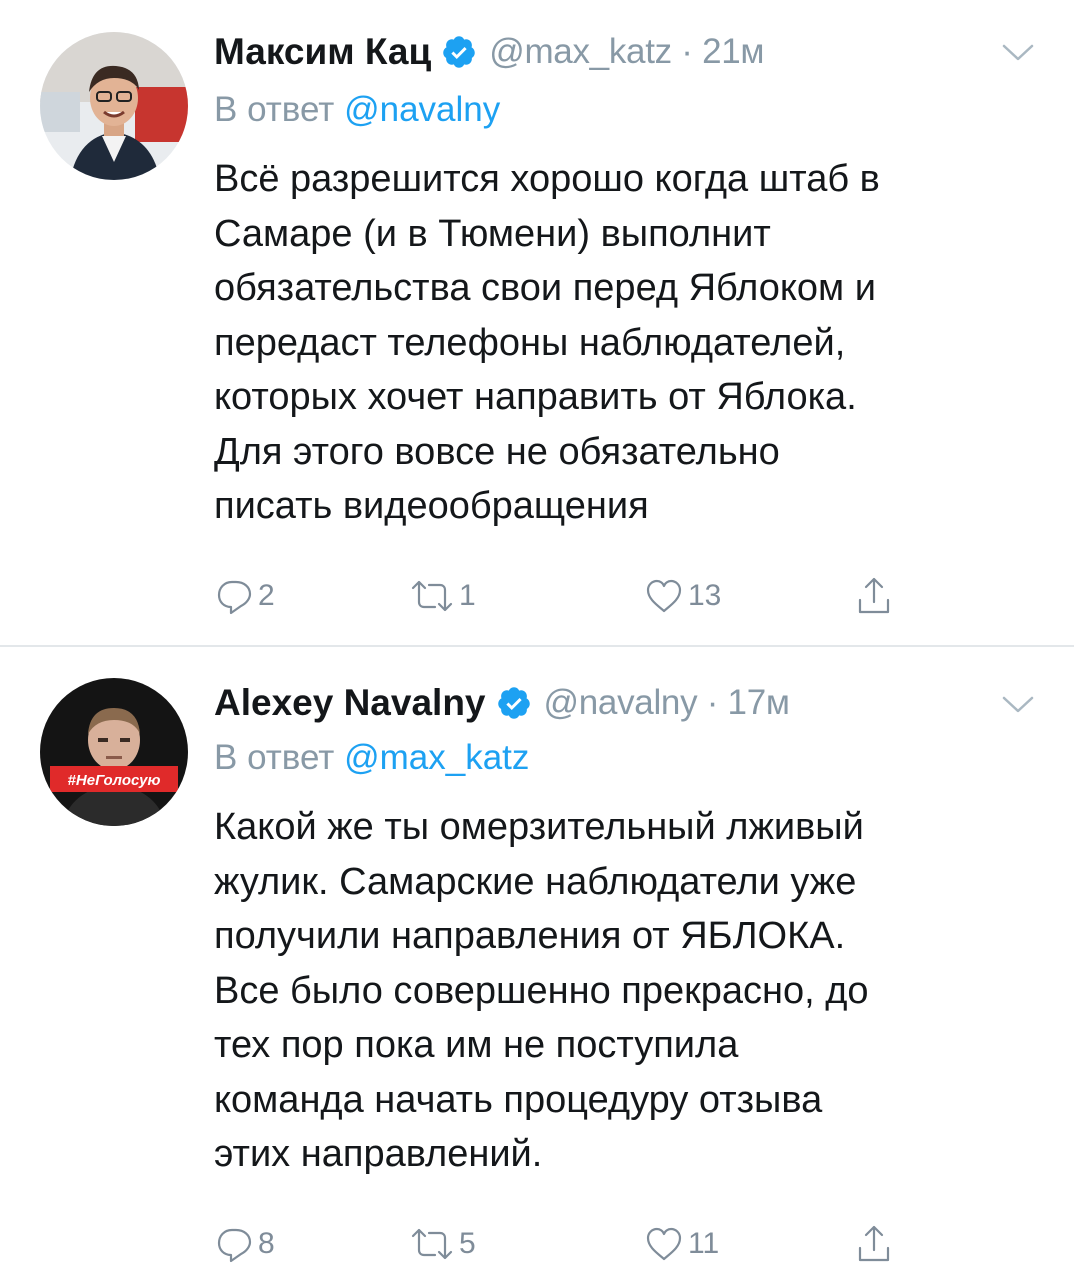 Image resolution: width=1074 pixels, height=1280 pixels. What do you see at coordinates (497, 451) in the screenshot?
I see `tweet-text-line: Для этого вовсе не обязательно` at bounding box center [497, 451].